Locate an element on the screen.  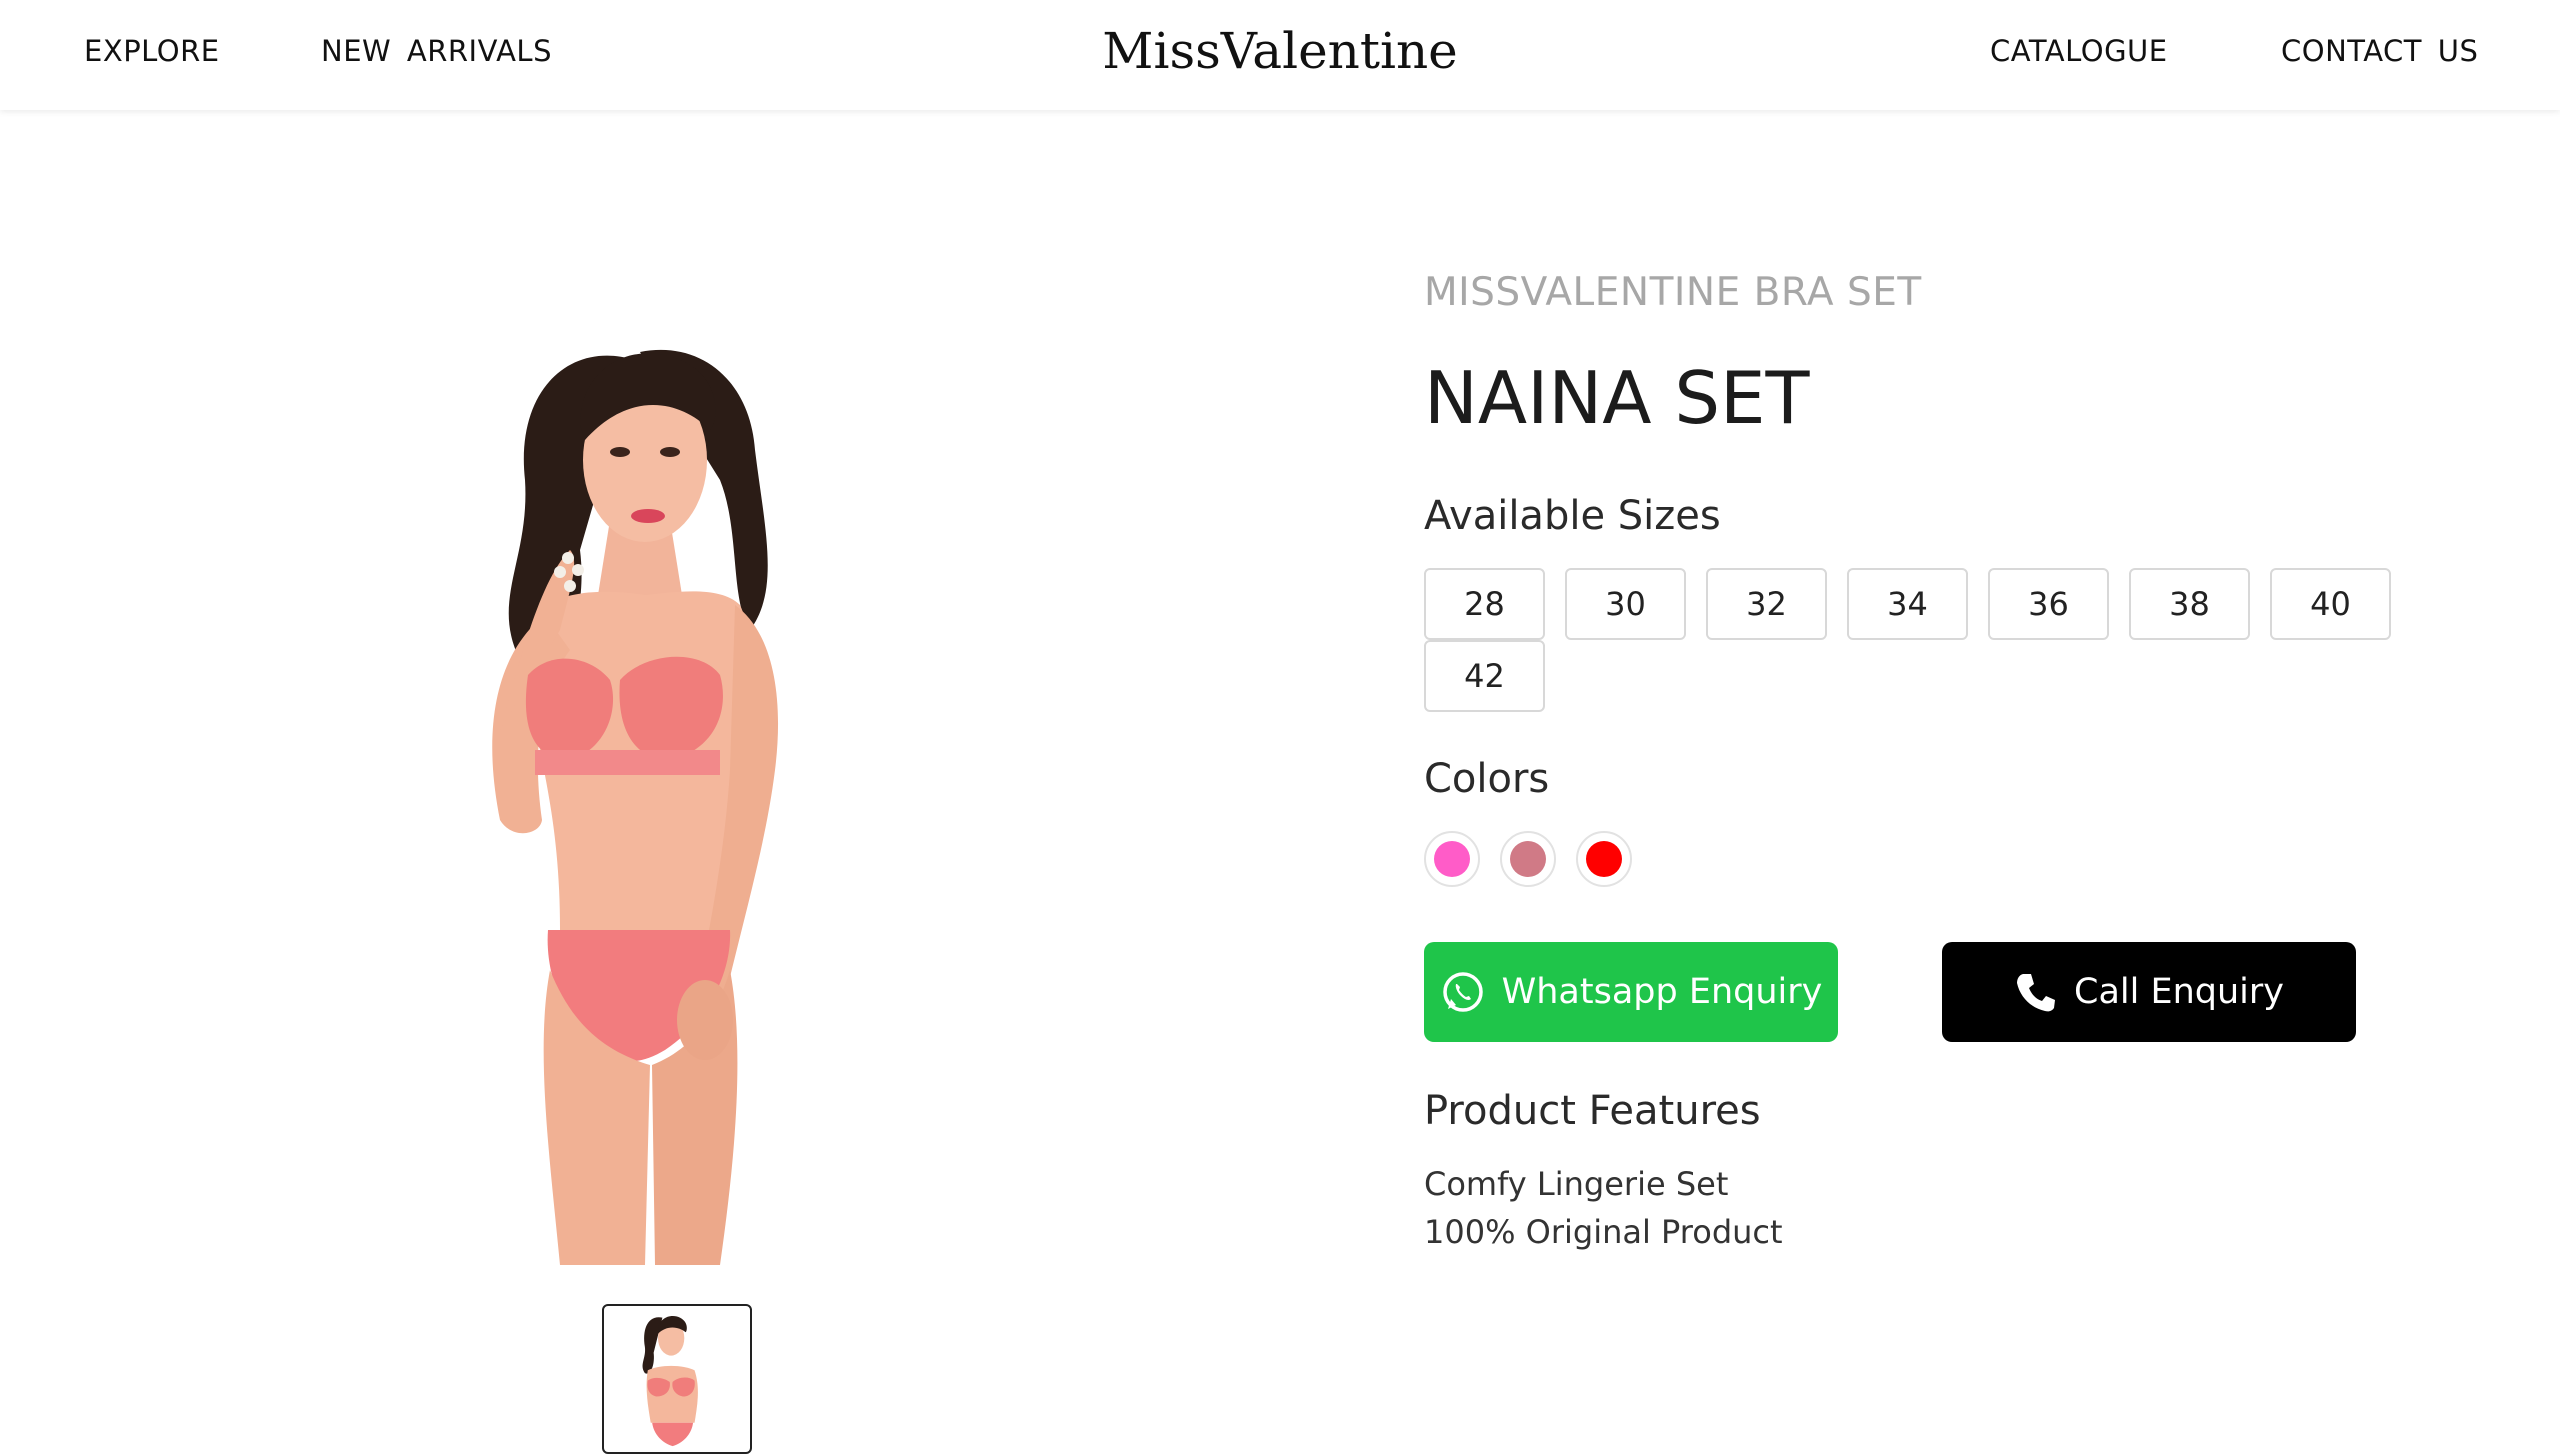
call-enquiry-label: Call Enquiry is located at coordinates (2179, 992).